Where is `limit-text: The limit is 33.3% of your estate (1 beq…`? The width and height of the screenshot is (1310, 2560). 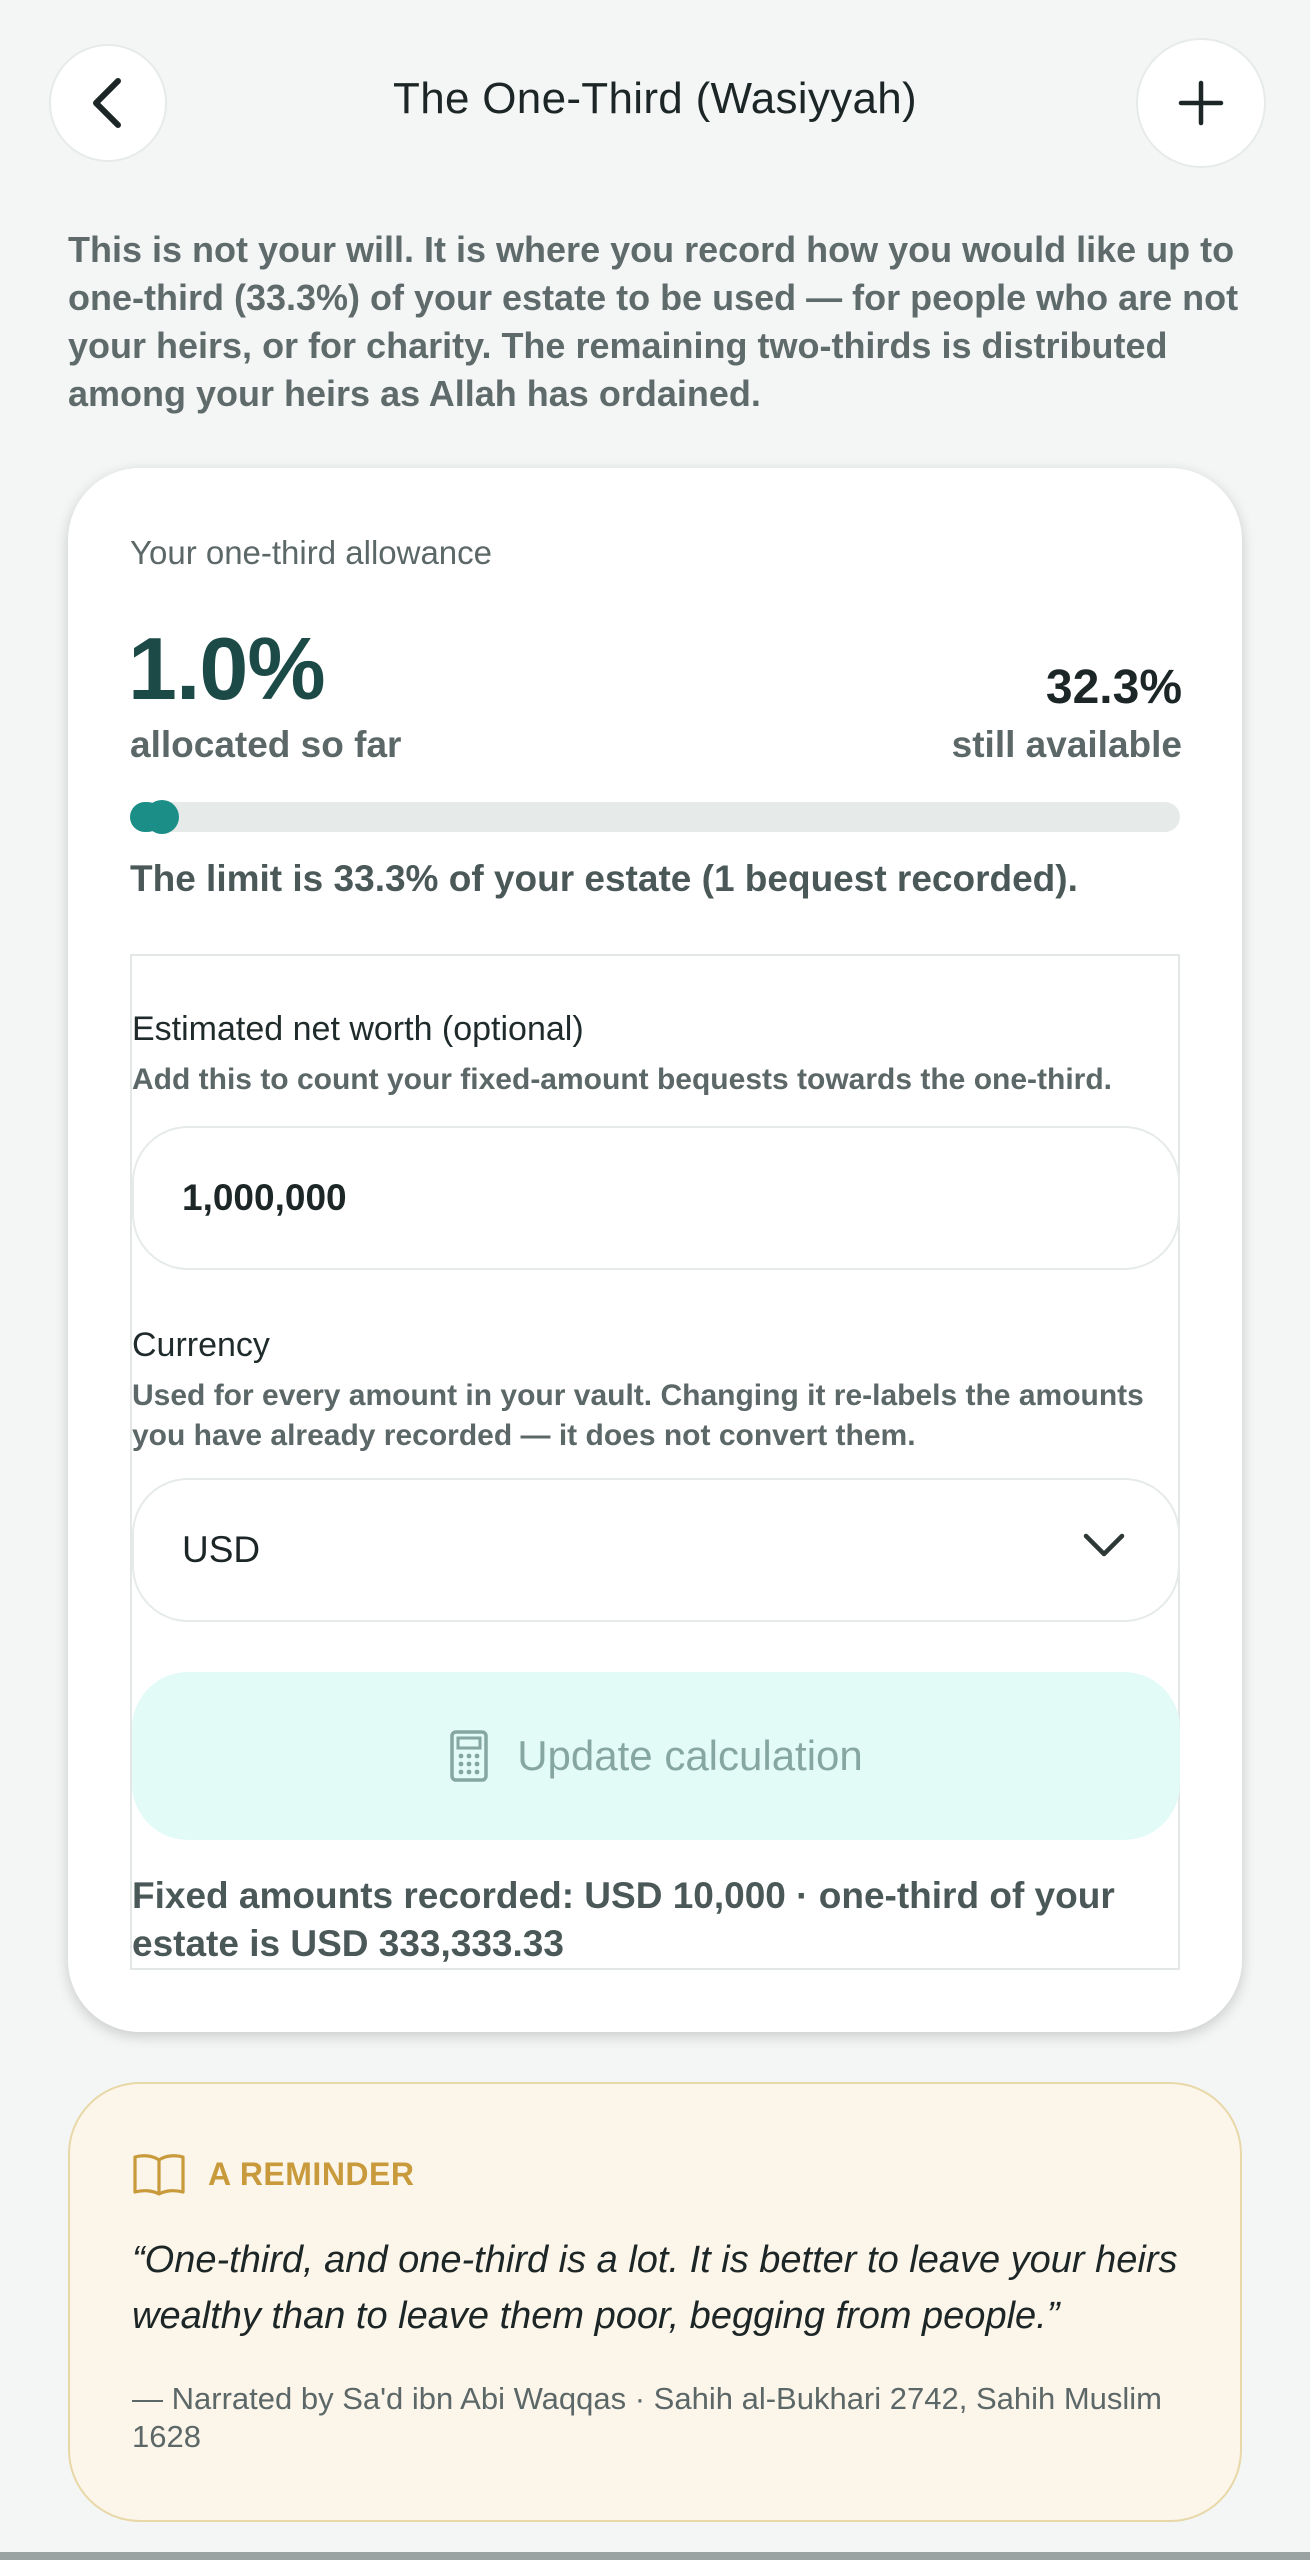
limit-text: The limit is 33.3% of your estate (1 beq… is located at coordinates (604, 878).